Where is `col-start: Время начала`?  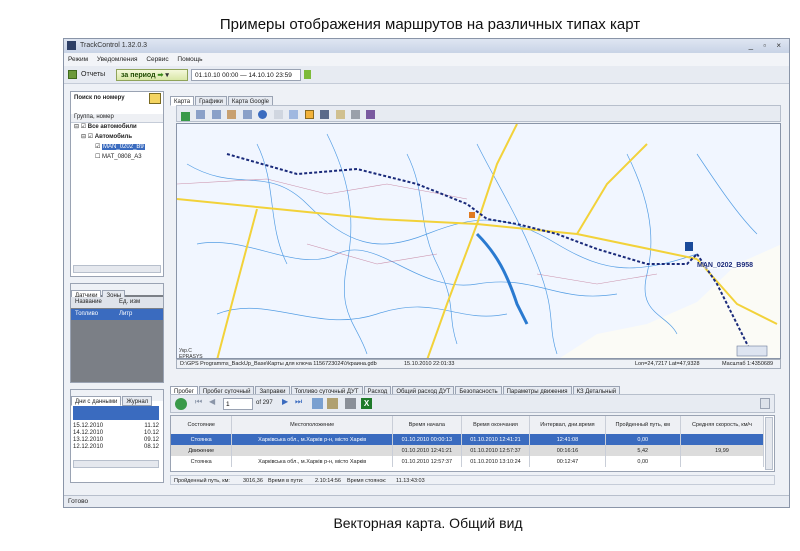 col-start: Время начала is located at coordinates (427, 425).